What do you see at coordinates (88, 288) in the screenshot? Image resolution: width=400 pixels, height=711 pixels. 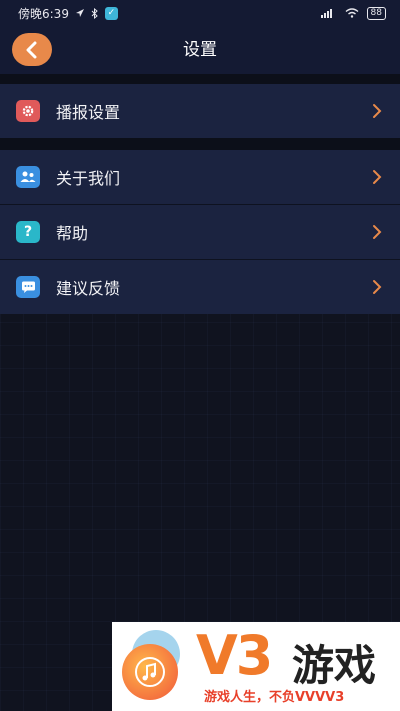 I see `menu-item-label: 建议反馈` at bounding box center [88, 288].